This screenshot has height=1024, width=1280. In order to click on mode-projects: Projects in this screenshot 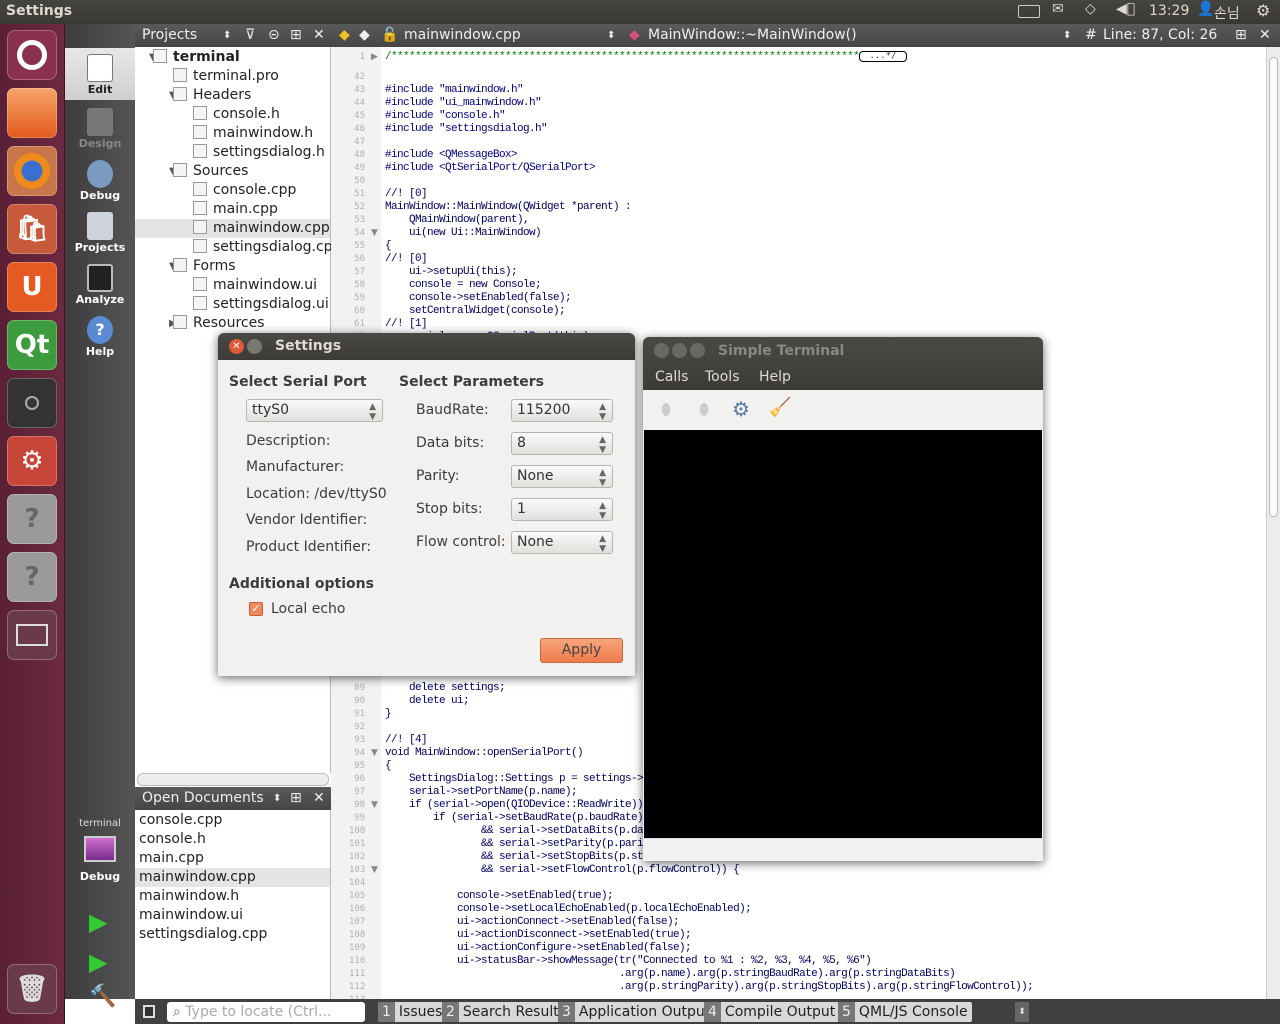, I will do `click(100, 232)`.